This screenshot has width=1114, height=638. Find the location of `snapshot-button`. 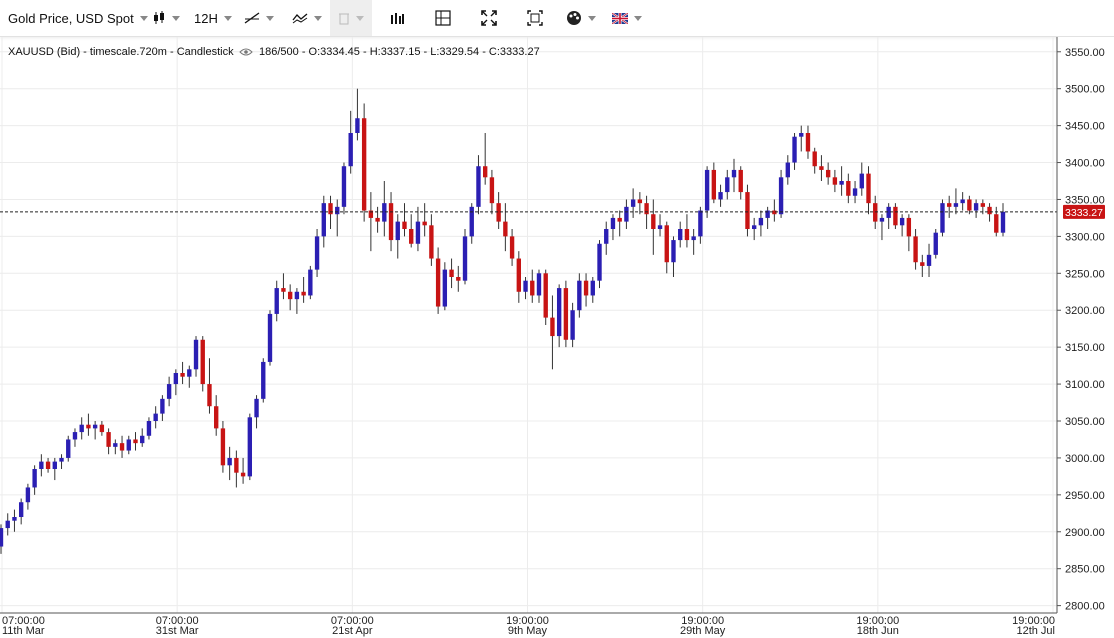

snapshot-button is located at coordinates (535, 18).